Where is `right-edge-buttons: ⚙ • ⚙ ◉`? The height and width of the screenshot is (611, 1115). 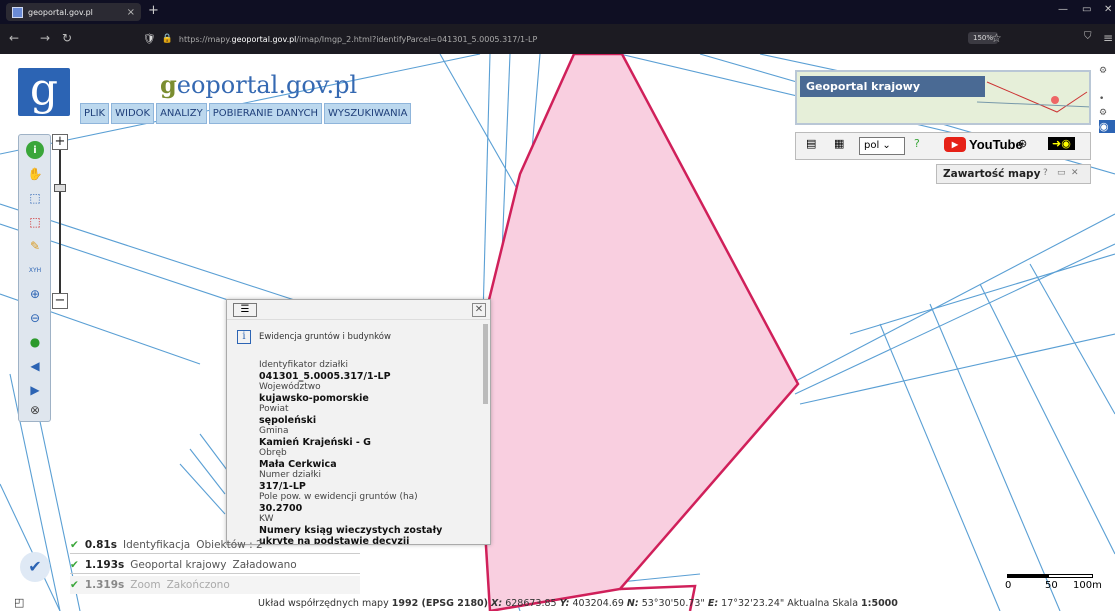 right-edge-buttons: ⚙ • ⚙ ◉ is located at coordinates (1107, 99).